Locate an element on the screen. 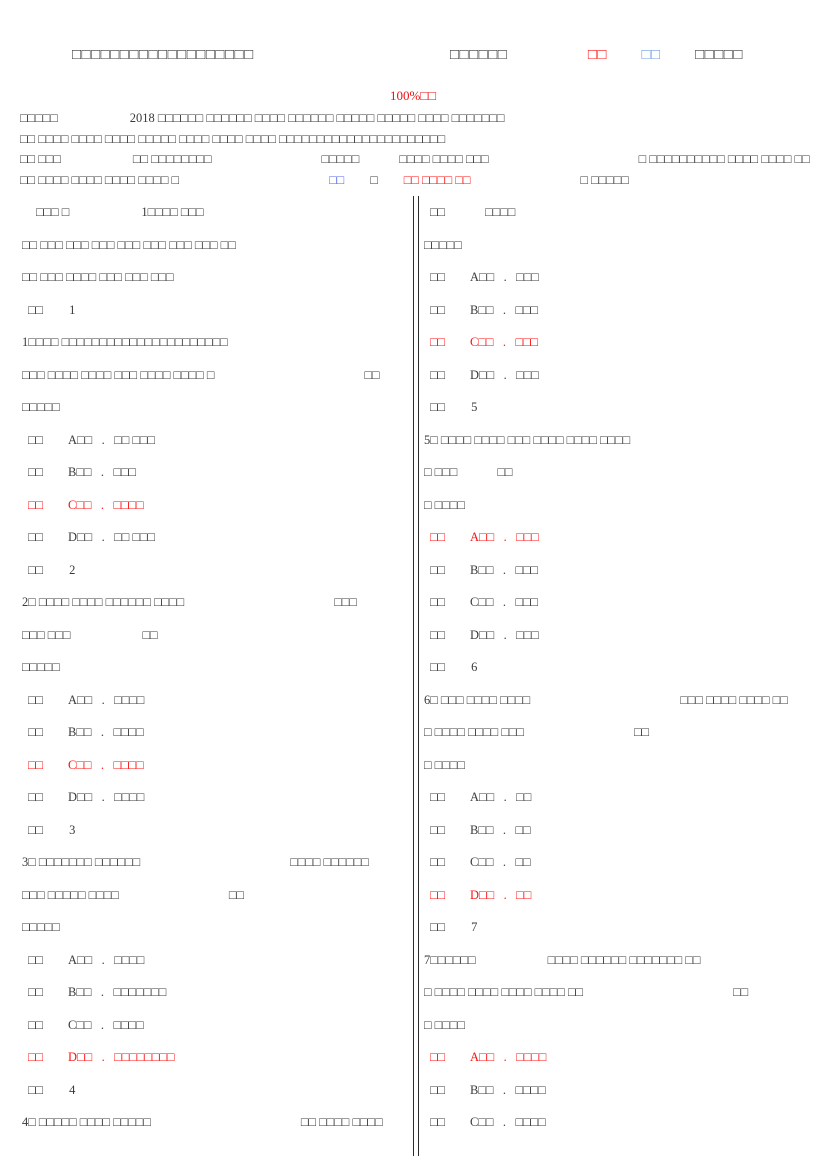  answer-option: □□ D□□. □□ □□□ is located at coordinates (216, 537).